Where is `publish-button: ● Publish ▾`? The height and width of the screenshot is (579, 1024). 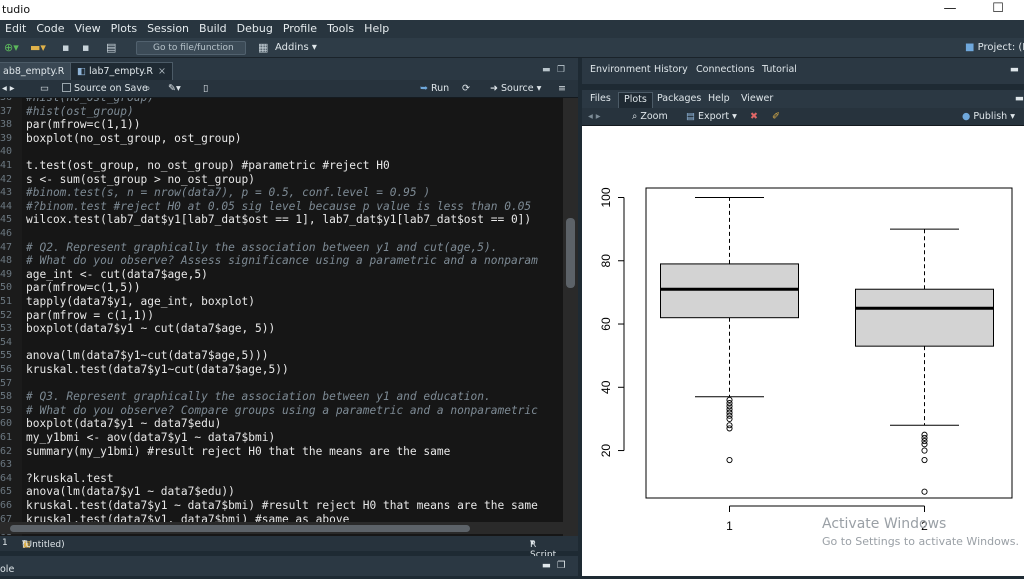 publish-button: ● Publish ▾ is located at coordinates (988, 116).